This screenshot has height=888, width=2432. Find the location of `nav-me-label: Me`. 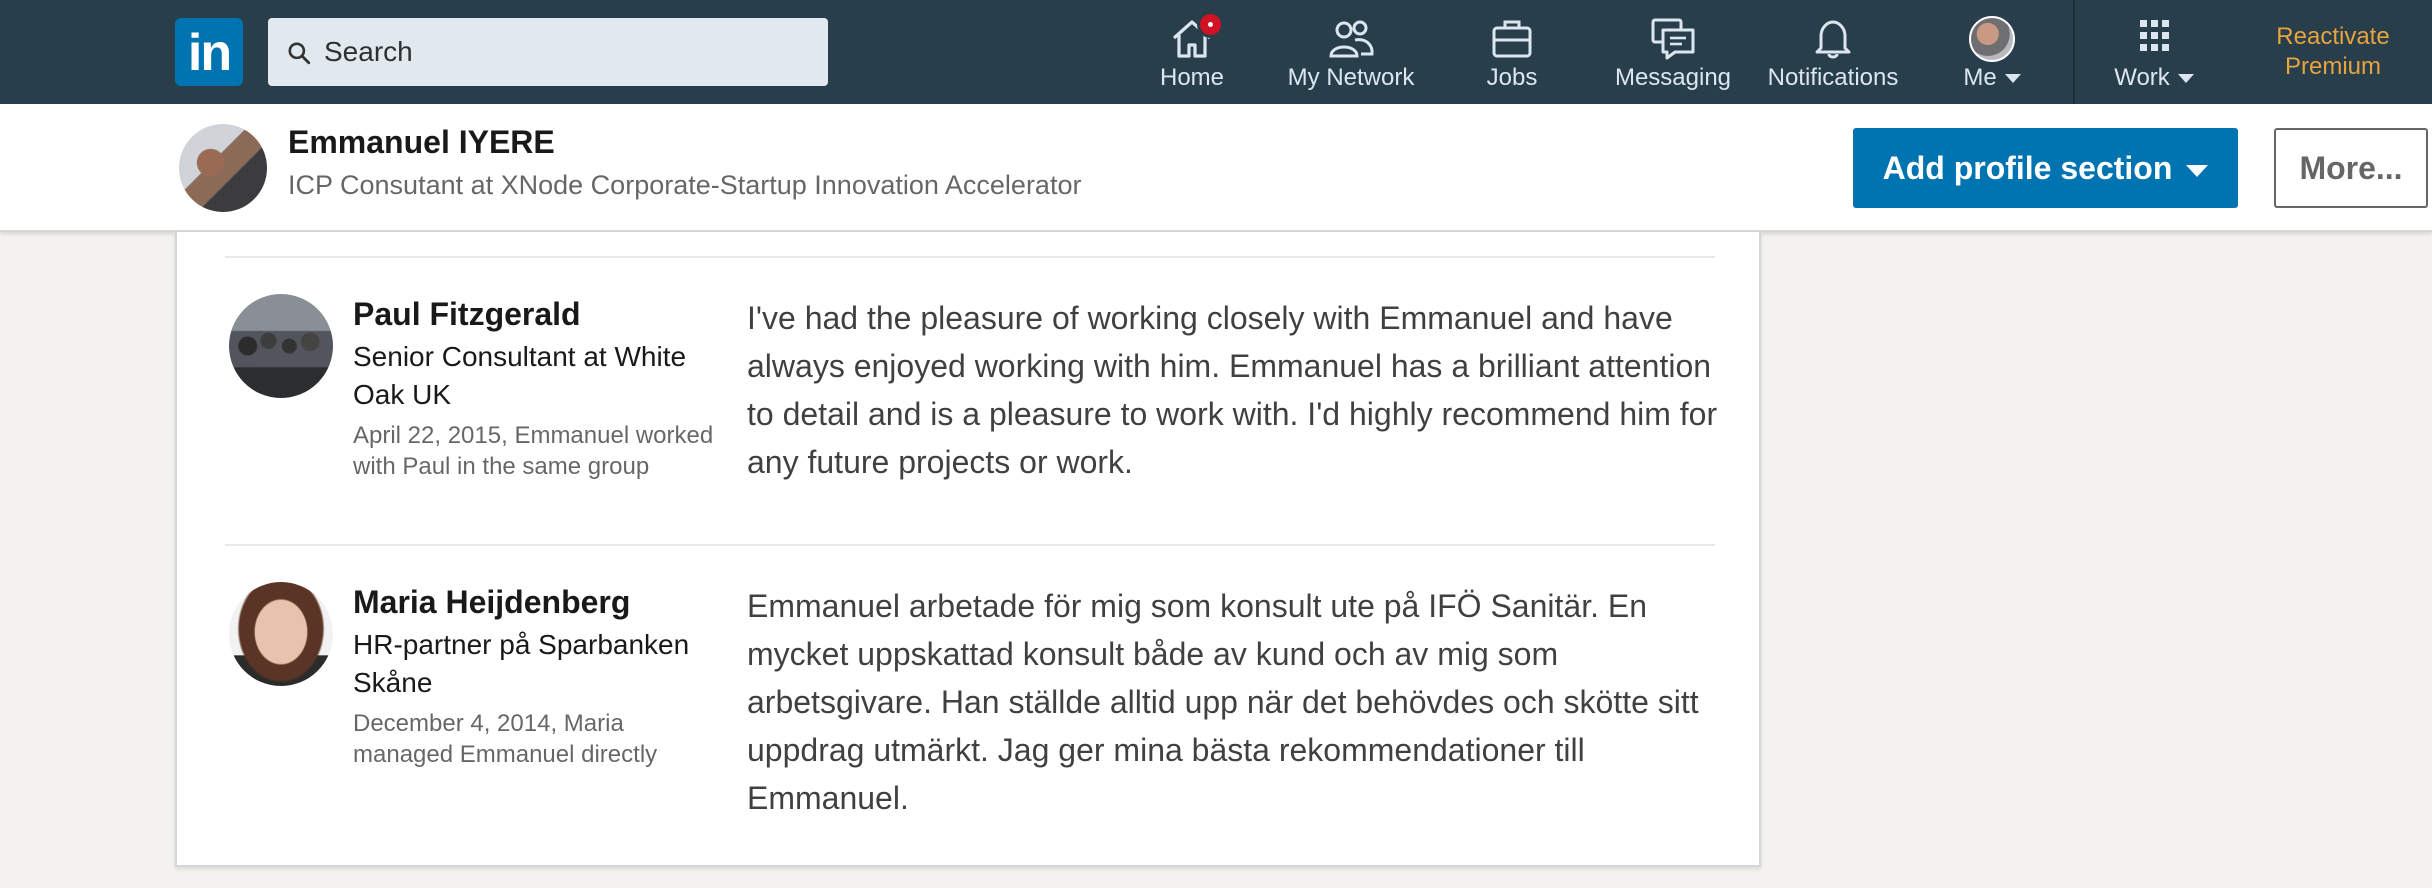

nav-me-label: Me is located at coordinates (1992, 78).